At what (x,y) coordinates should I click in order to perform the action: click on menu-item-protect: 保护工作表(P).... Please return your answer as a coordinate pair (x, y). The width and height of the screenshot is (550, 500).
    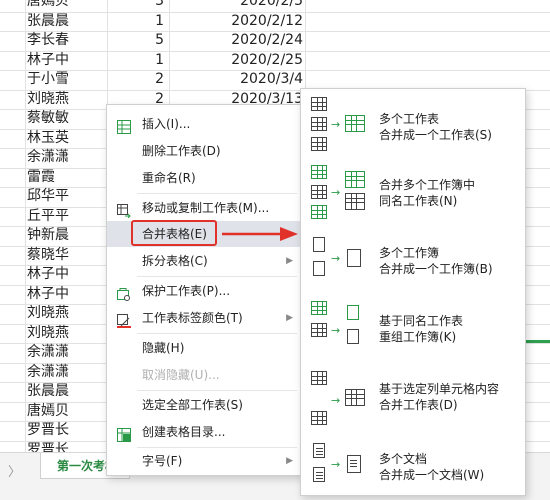
    Looking at the image, I should click on (204, 291).